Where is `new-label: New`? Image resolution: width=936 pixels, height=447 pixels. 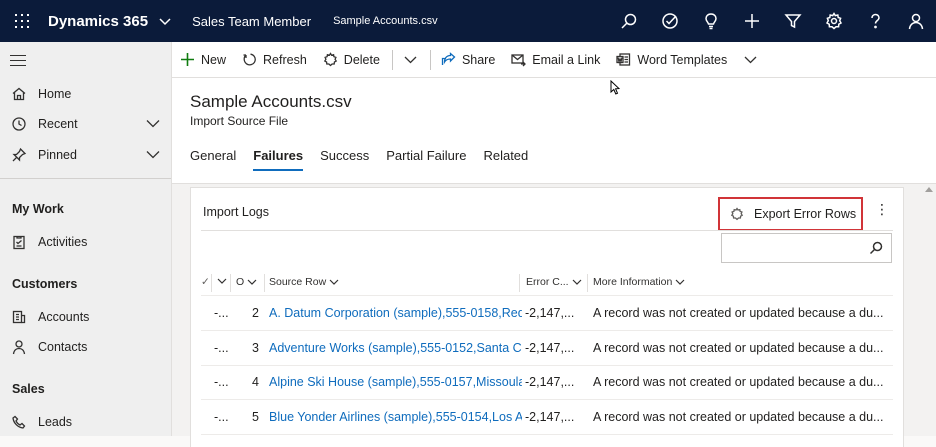 new-label: New is located at coordinates (214, 59).